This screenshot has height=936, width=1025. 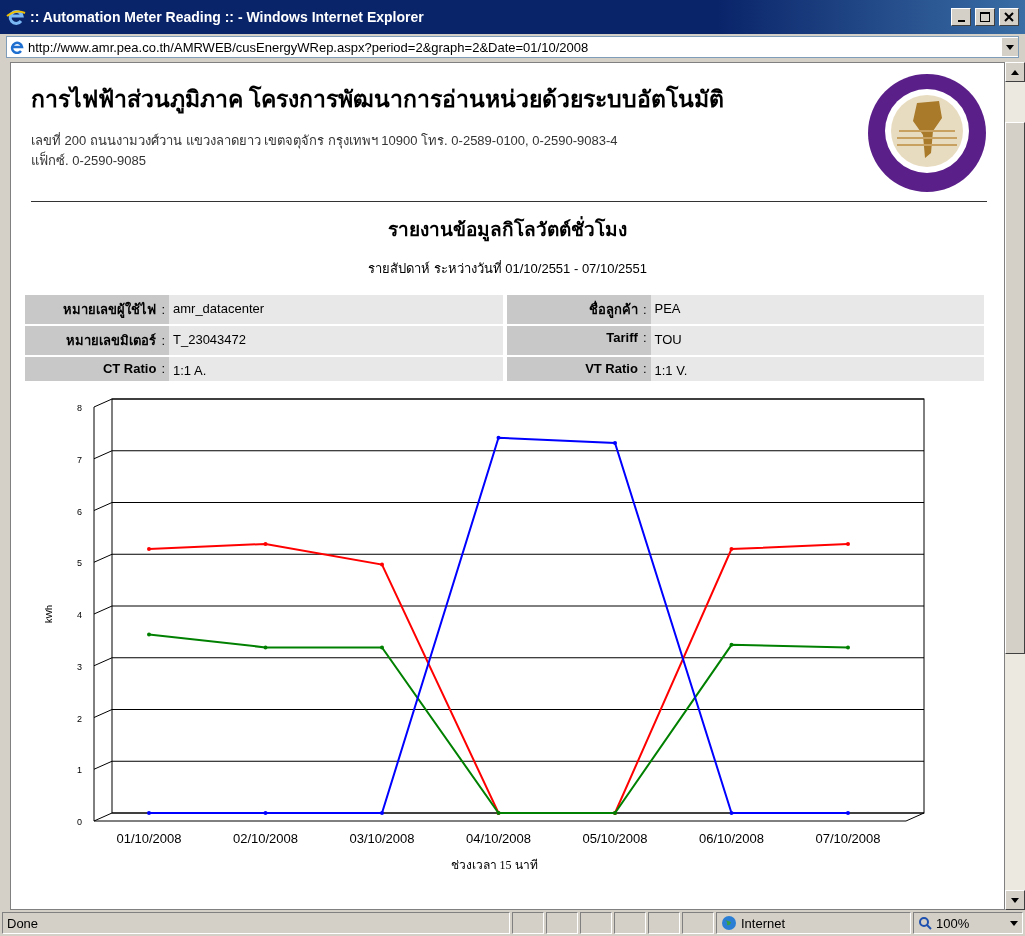 I want to click on scrollbar, so click(x=1015, y=486).